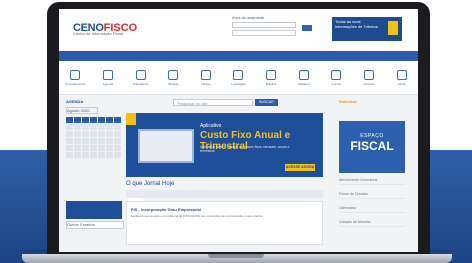  What do you see at coordinates (131, 119) in the screenshot?
I see `bookmark-icon` at bounding box center [131, 119].